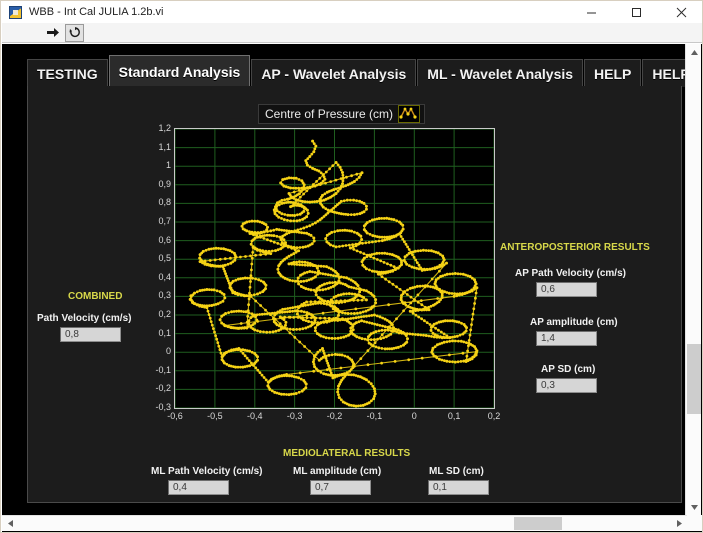  What do you see at coordinates (168, 165) in the screenshot?
I see `y-tick-label: 1` at bounding box center [168, 165].